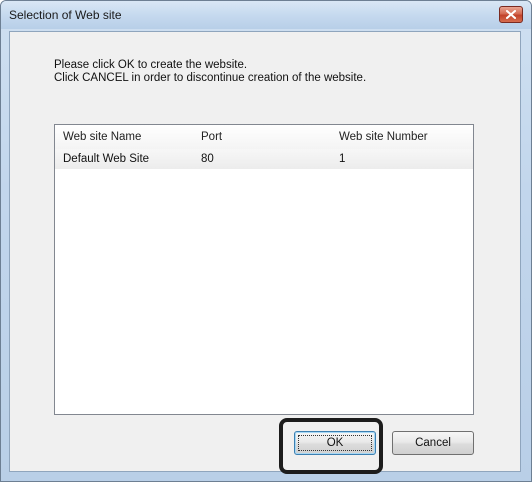  What do you see at coordinates (151, 65) in the screenshot?
I see `instruction-line-1: Please click OK to create the website.` at bounding box center [151, 65].